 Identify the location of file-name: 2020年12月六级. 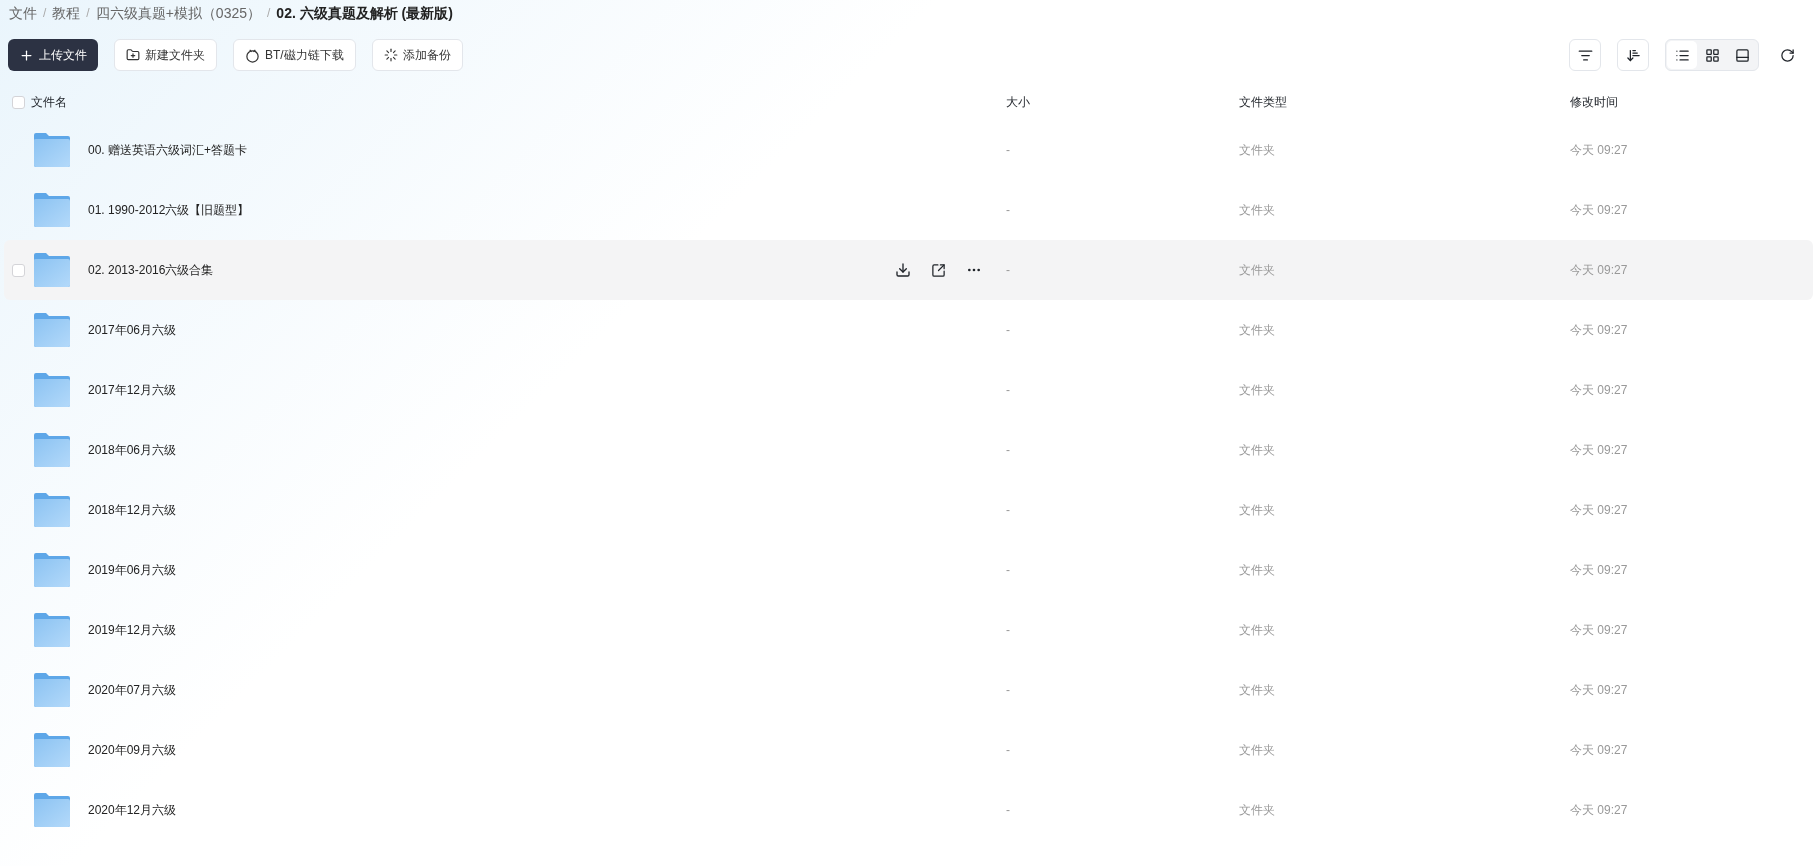
(132, 810).